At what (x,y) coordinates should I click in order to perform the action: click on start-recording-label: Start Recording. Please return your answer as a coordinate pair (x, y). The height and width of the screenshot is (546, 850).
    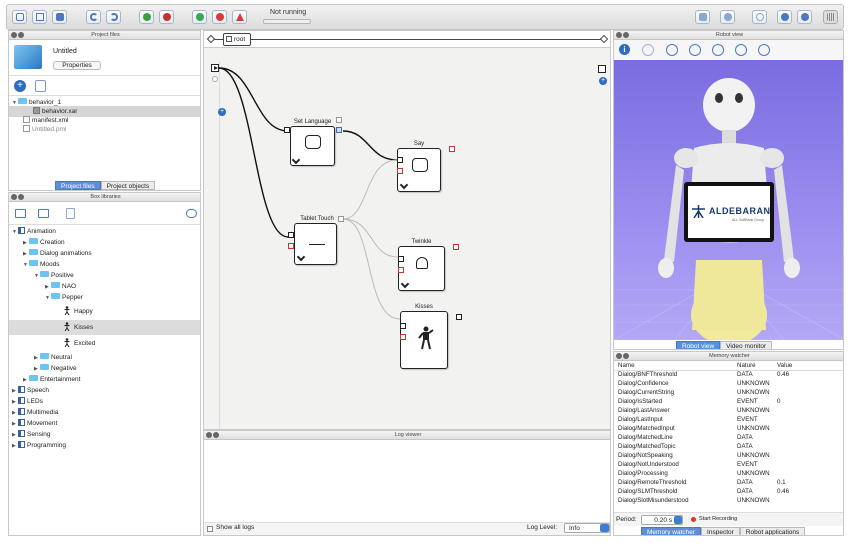
    Looking at the image, I should click on (718, 519).